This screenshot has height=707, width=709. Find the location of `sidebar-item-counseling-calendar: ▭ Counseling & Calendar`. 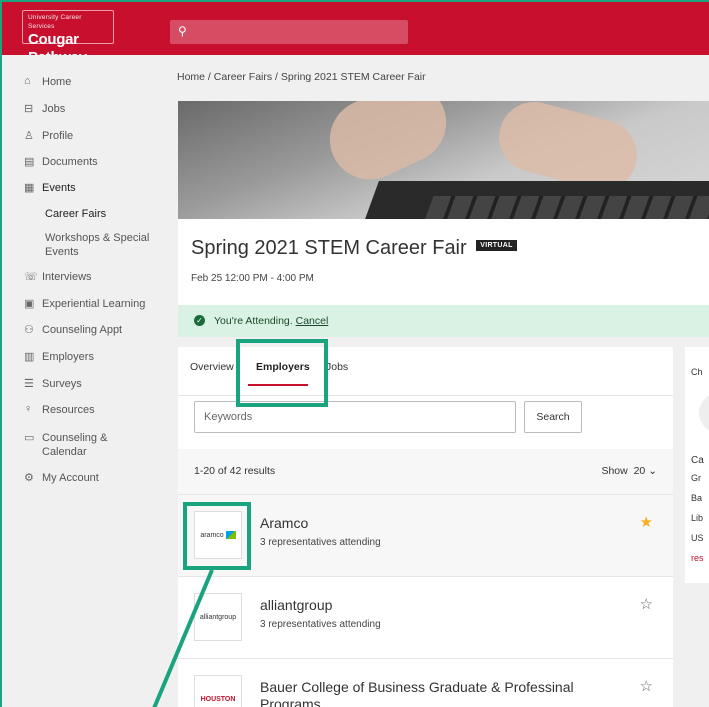

sidebar-item-counseling-calendar: ▭ Counseling & Calendar is located at coordinates (78, 445).